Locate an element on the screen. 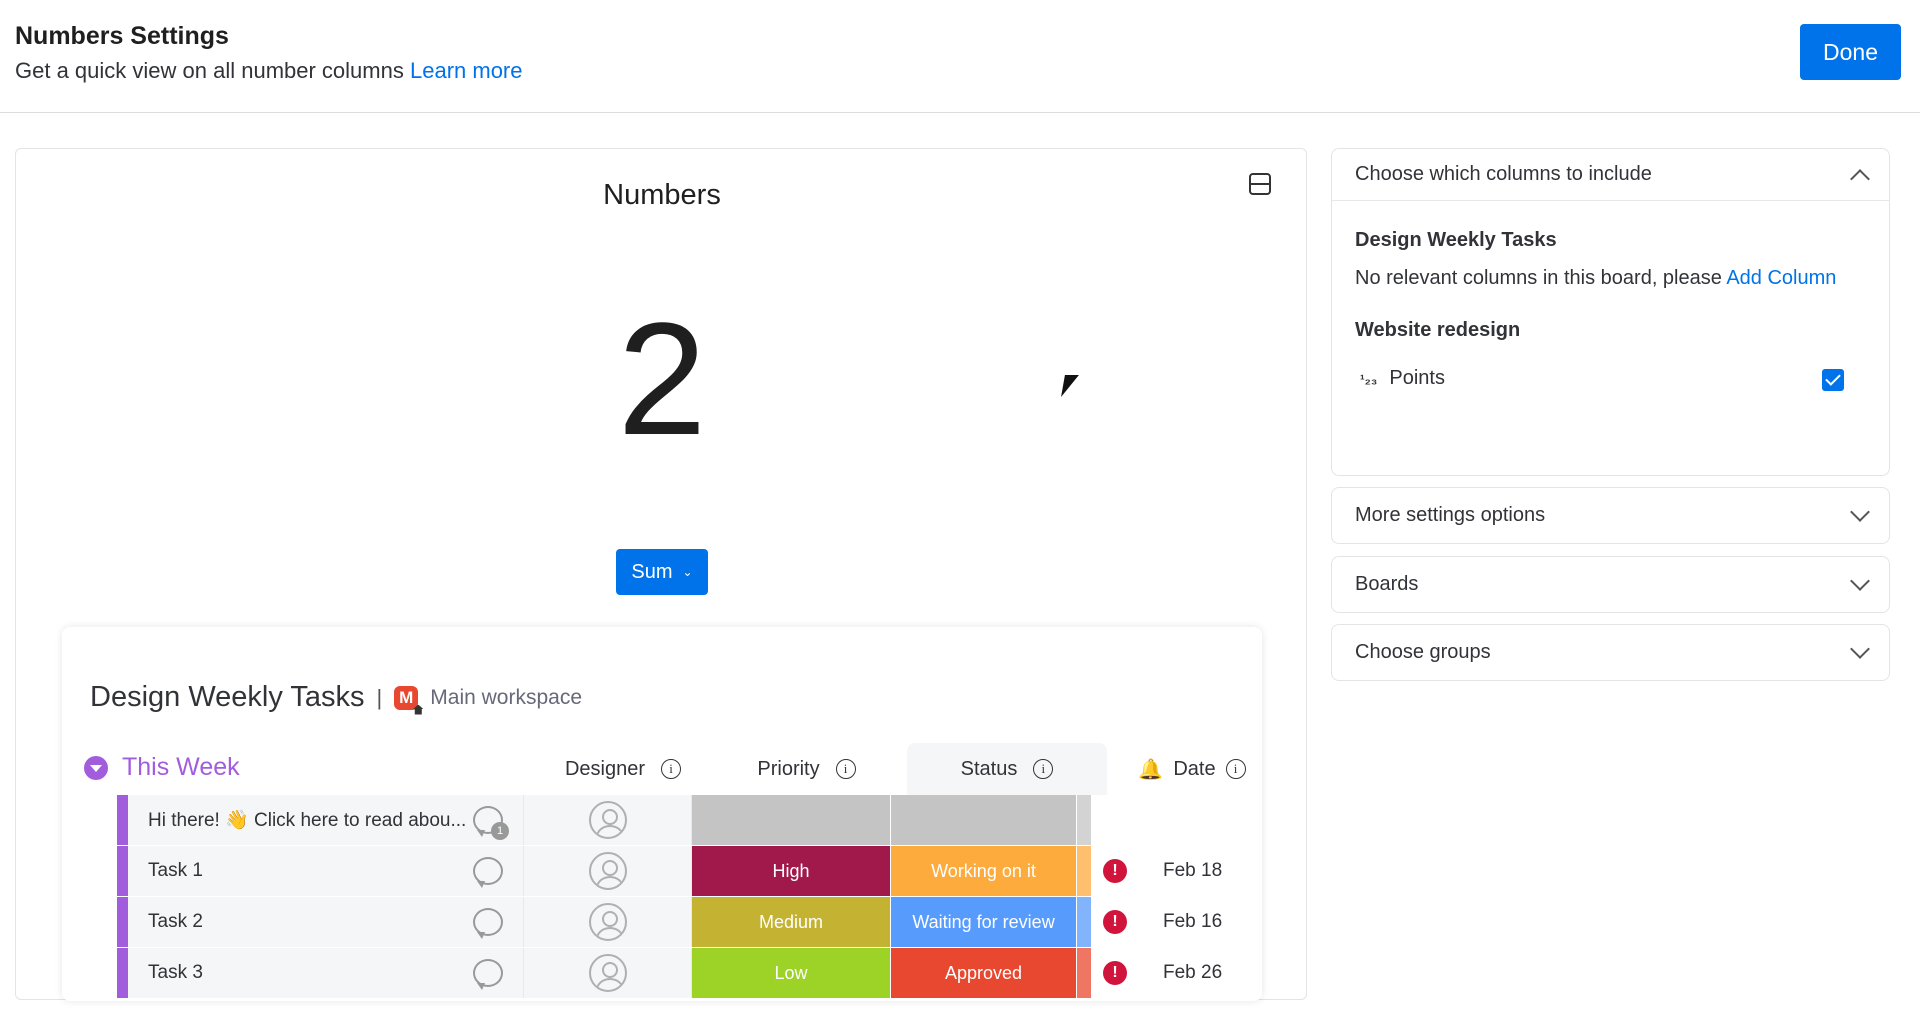 This screenshot has width=1920, height=1014. column-header-status: Status i is located at coordinates (1007, 769).